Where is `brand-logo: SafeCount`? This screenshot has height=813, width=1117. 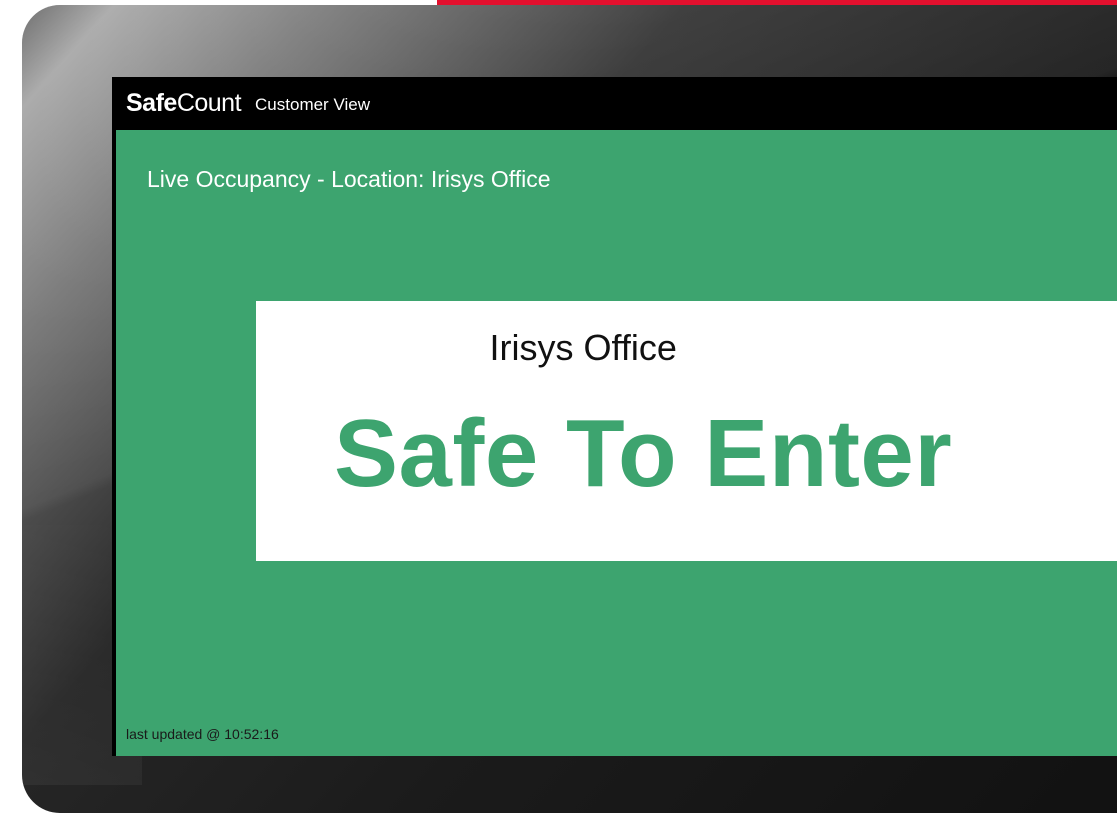
brand-logo: SafeCount is located at coordinates (184, 103).